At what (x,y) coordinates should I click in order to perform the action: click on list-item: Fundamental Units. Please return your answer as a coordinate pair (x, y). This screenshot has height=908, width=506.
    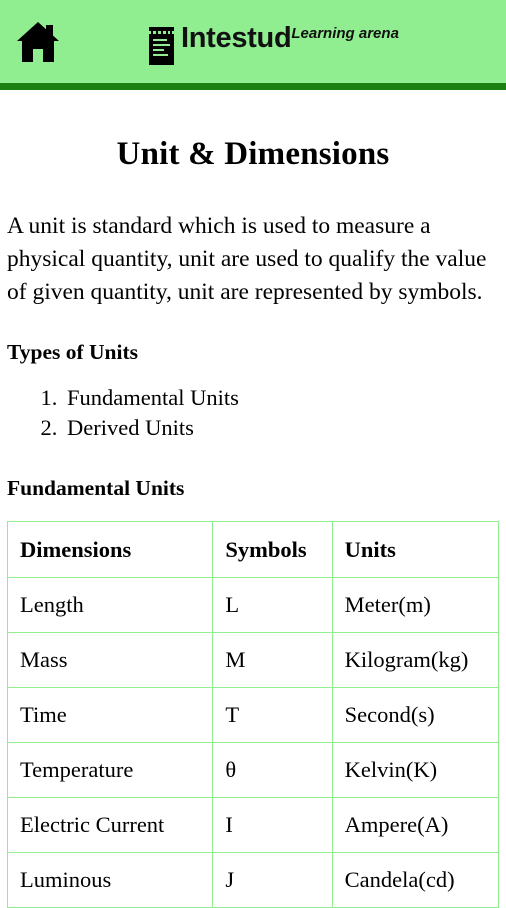
    Looking at the image, I should click on (281, 398).